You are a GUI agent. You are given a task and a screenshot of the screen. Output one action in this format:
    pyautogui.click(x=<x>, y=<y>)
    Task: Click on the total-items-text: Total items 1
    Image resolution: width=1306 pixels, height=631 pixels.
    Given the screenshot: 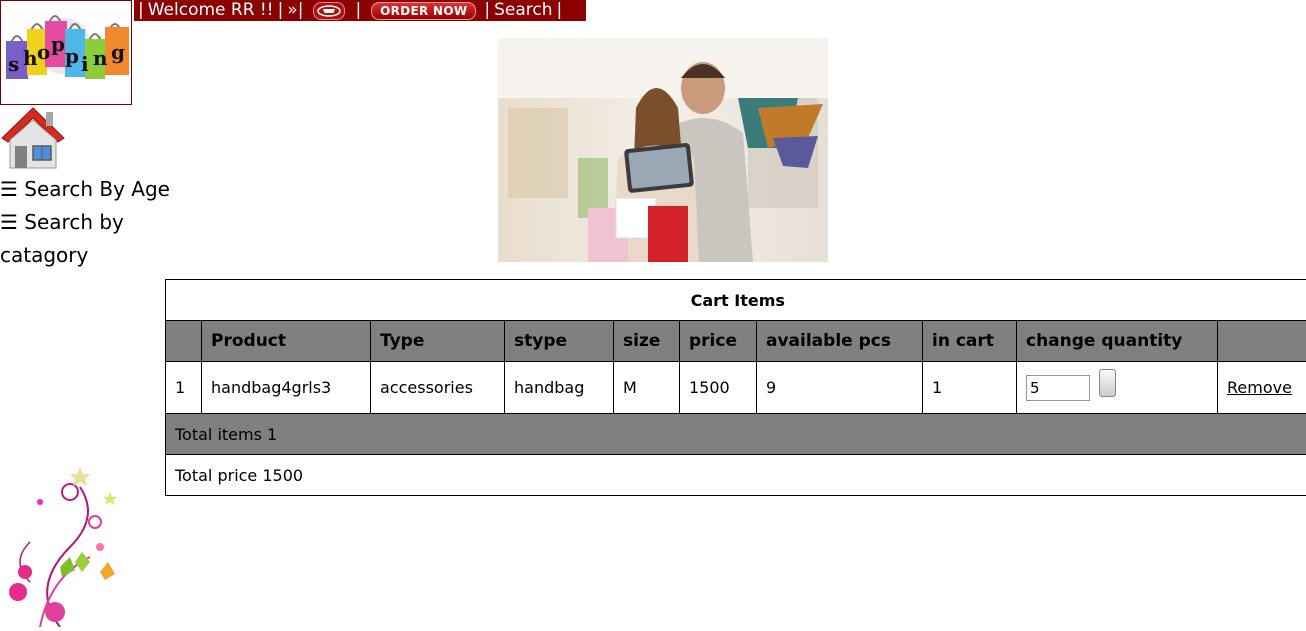 What is the action you would take?
    pyautogui.click(x=736, y=434)
    